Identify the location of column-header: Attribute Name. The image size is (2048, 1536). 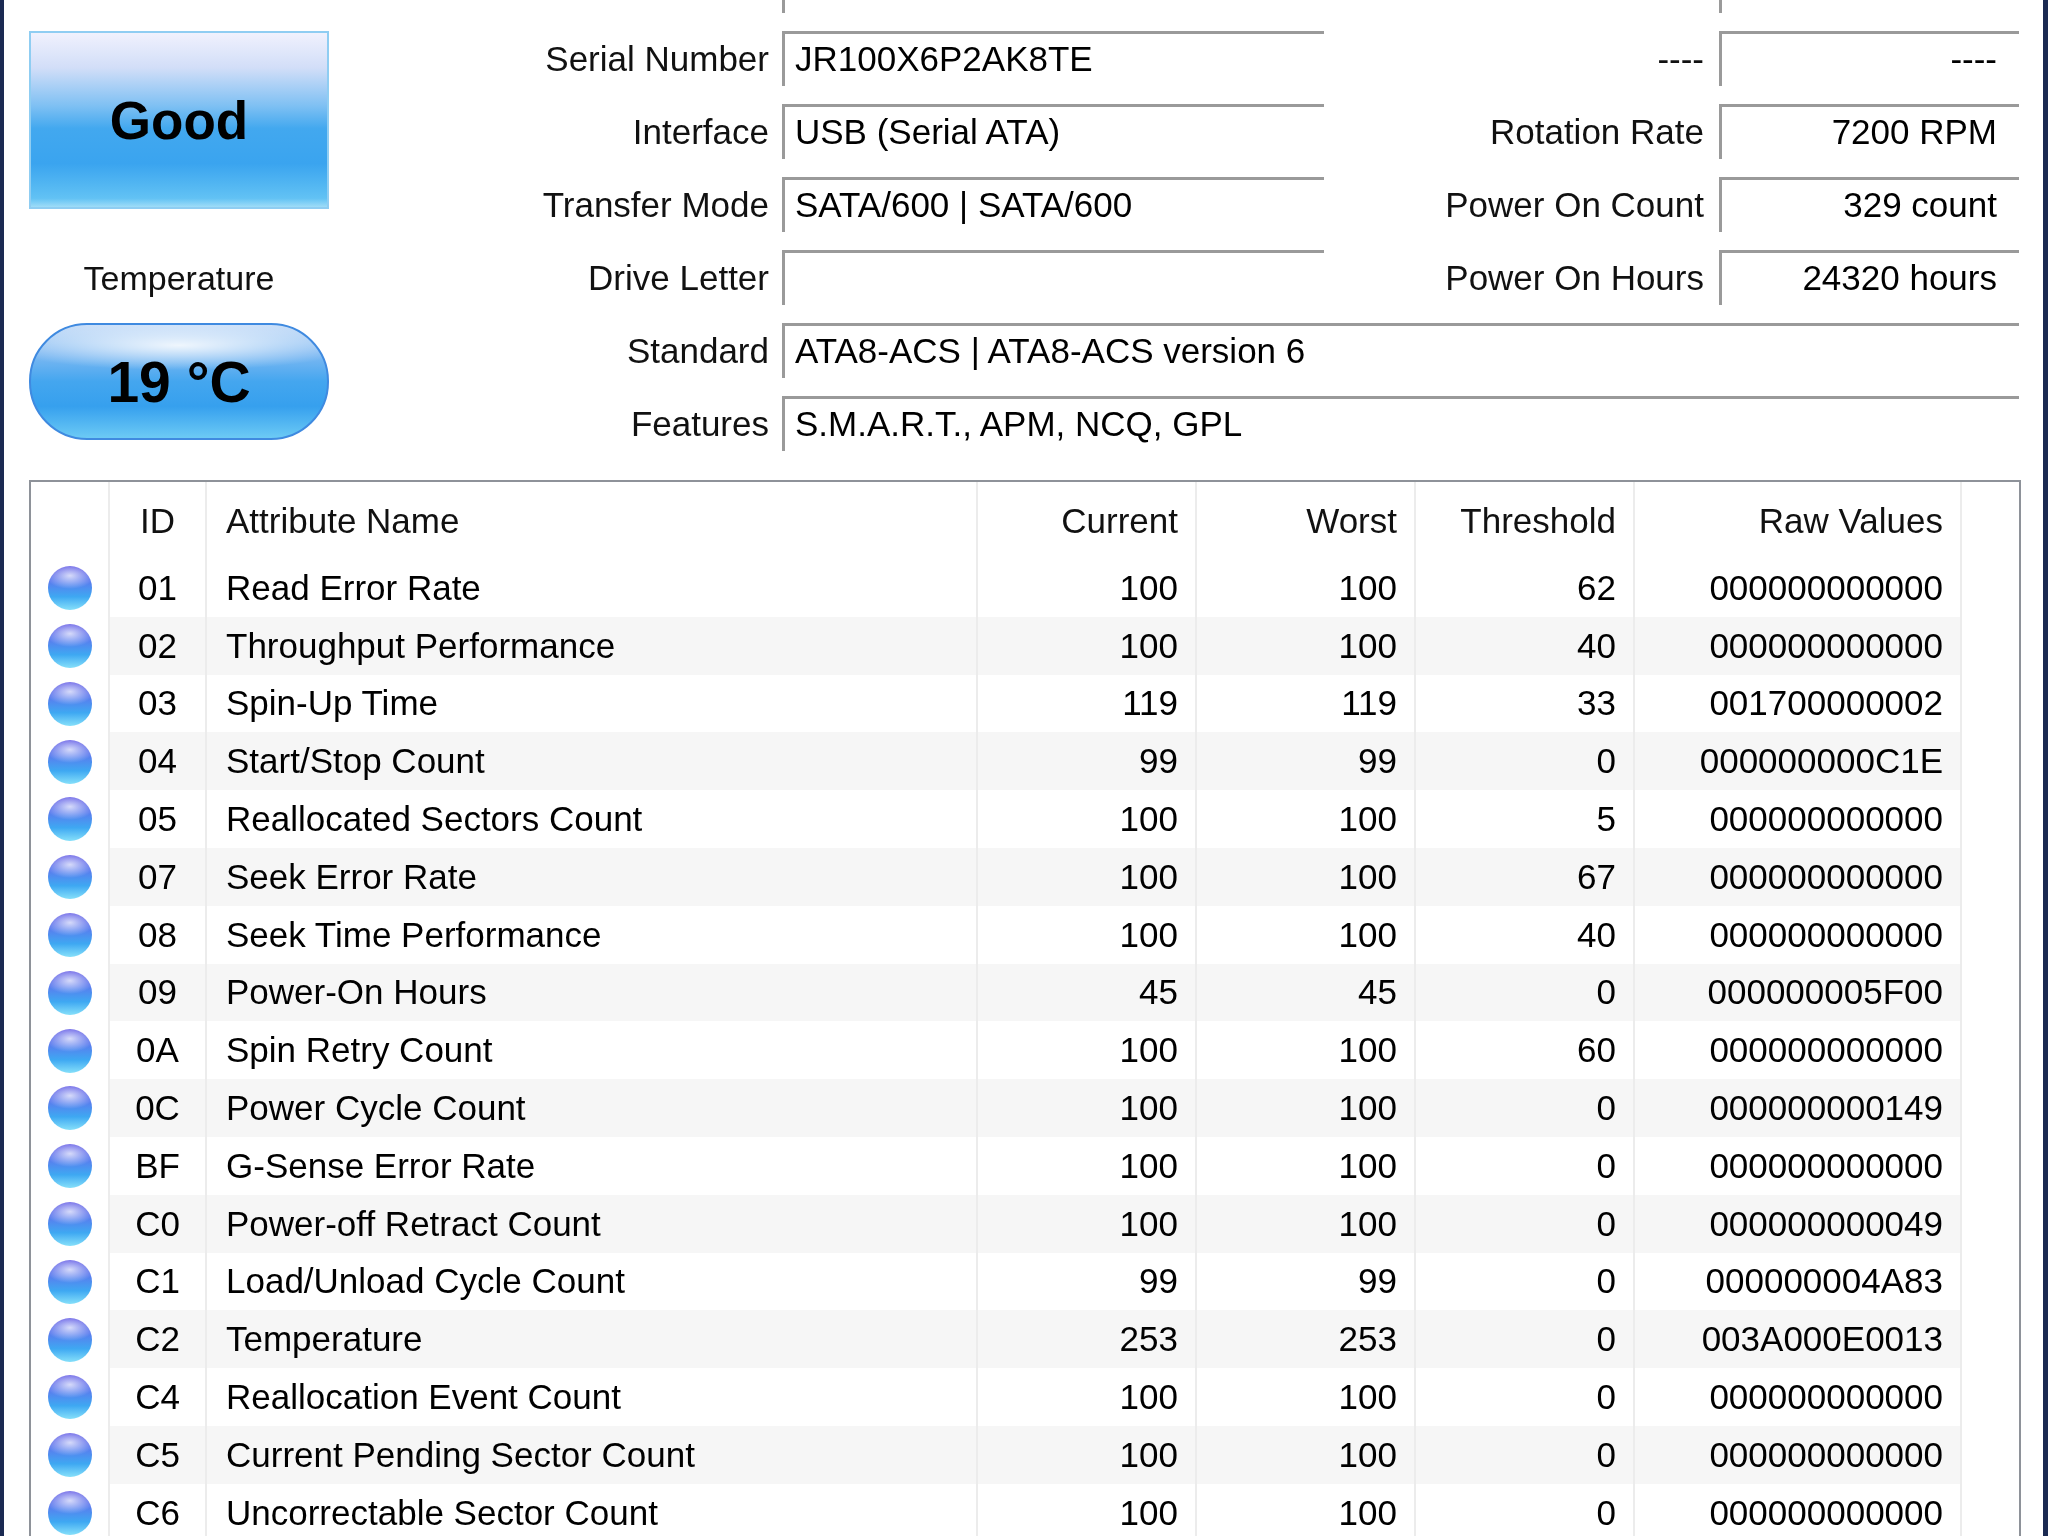
(592, 520).